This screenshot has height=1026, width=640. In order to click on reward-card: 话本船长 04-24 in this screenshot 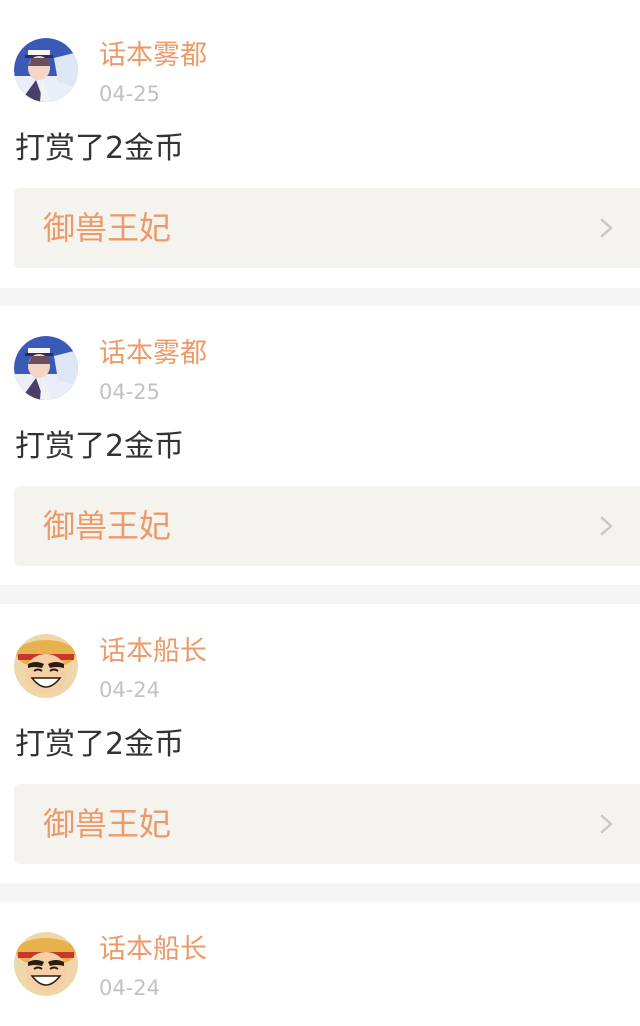, I will do `click(320, 964)`.